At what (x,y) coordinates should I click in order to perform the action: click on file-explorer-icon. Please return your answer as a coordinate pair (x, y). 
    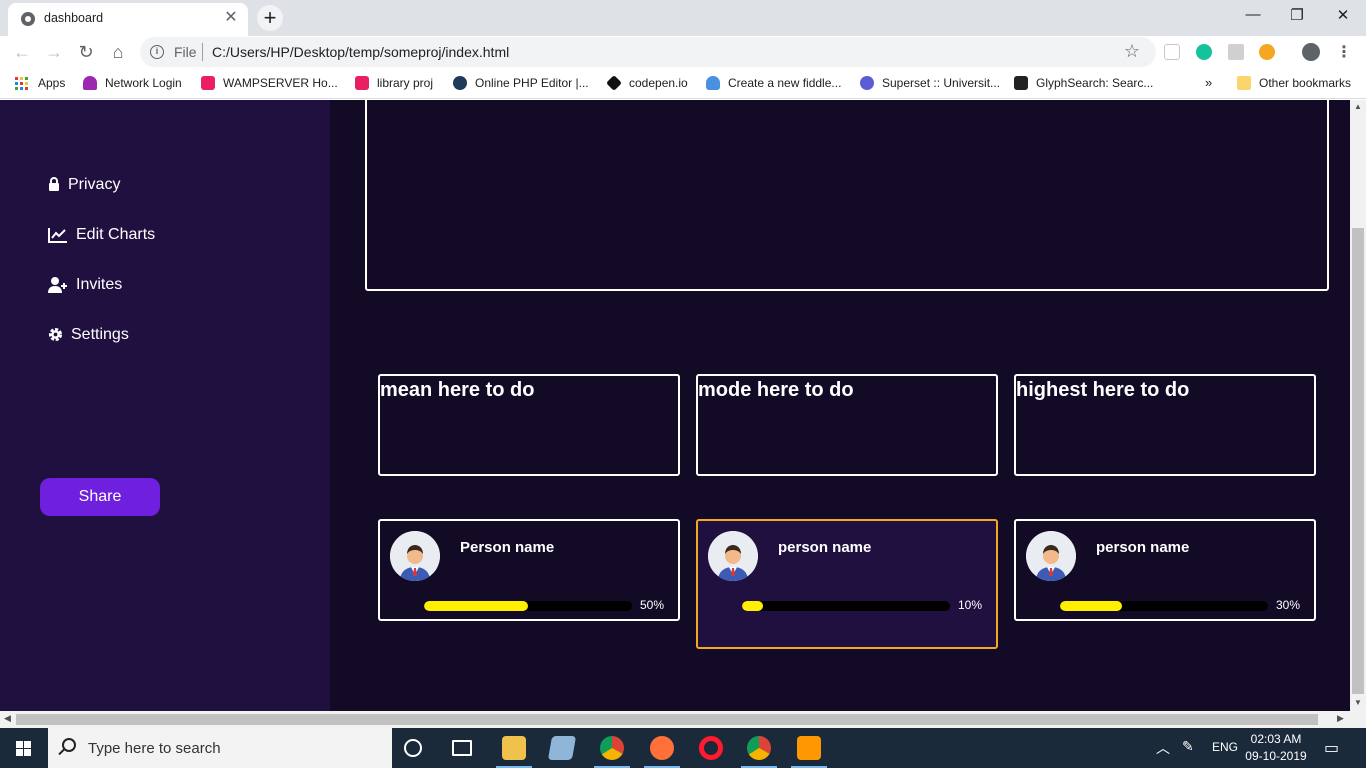
    Looking at the image, I should click on (514, 752).